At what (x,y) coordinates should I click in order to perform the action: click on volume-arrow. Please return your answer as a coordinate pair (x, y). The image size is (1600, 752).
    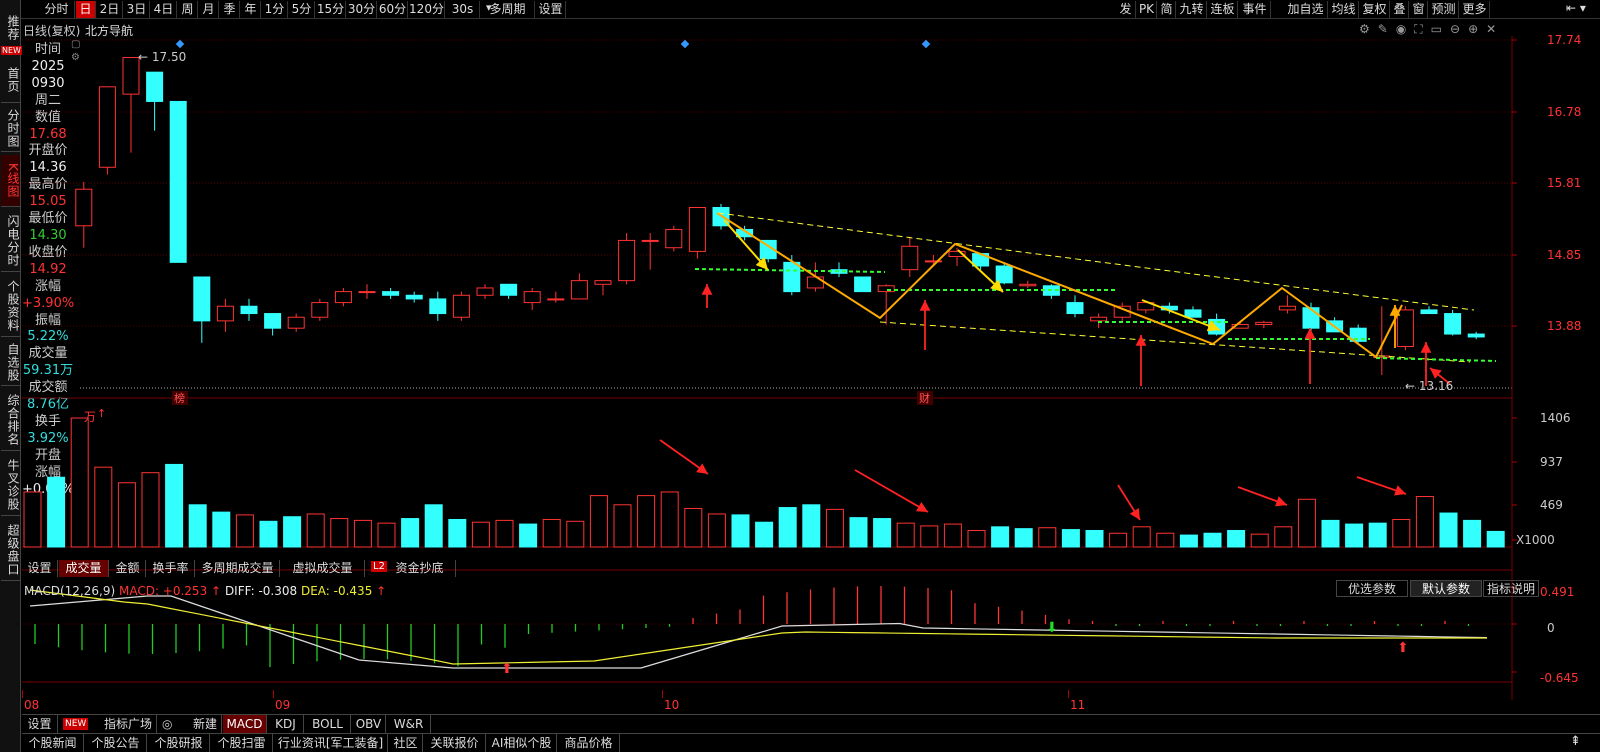
    Looking at the image, I should click on (891, 491).